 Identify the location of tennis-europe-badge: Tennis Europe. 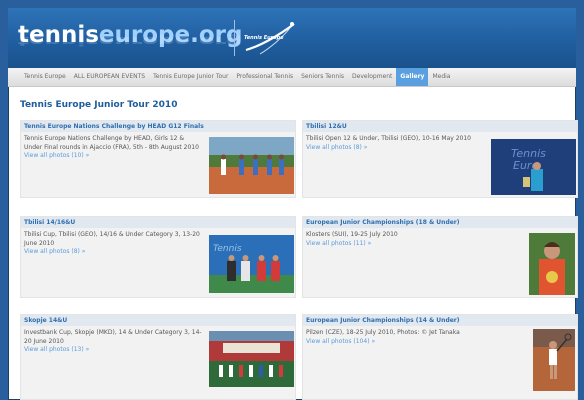
(270, 38).